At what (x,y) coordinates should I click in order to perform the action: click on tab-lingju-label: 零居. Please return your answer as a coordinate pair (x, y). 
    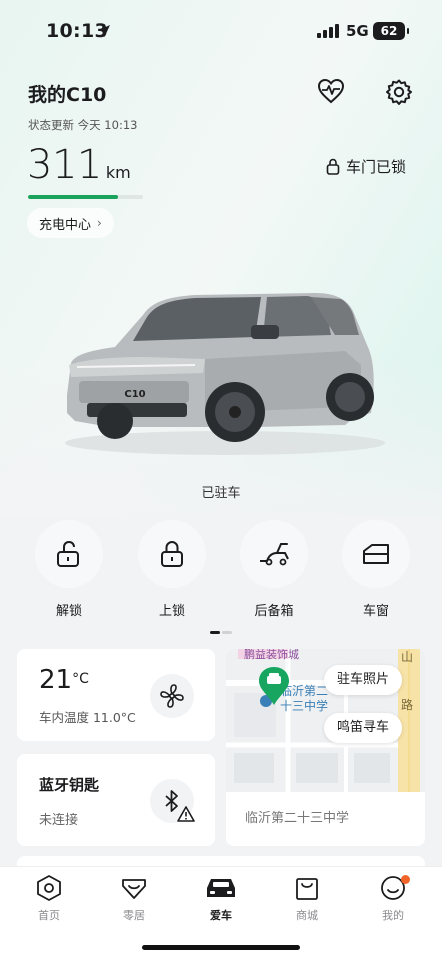
    Looking at the image, I should click on (134, 915).